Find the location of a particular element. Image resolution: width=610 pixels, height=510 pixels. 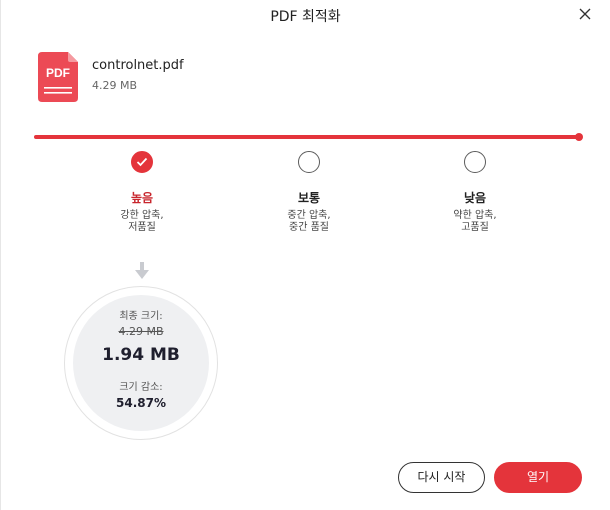

option-medium-desc: 중간 압축, 중간 품질 is located at coordinates (309, 221).